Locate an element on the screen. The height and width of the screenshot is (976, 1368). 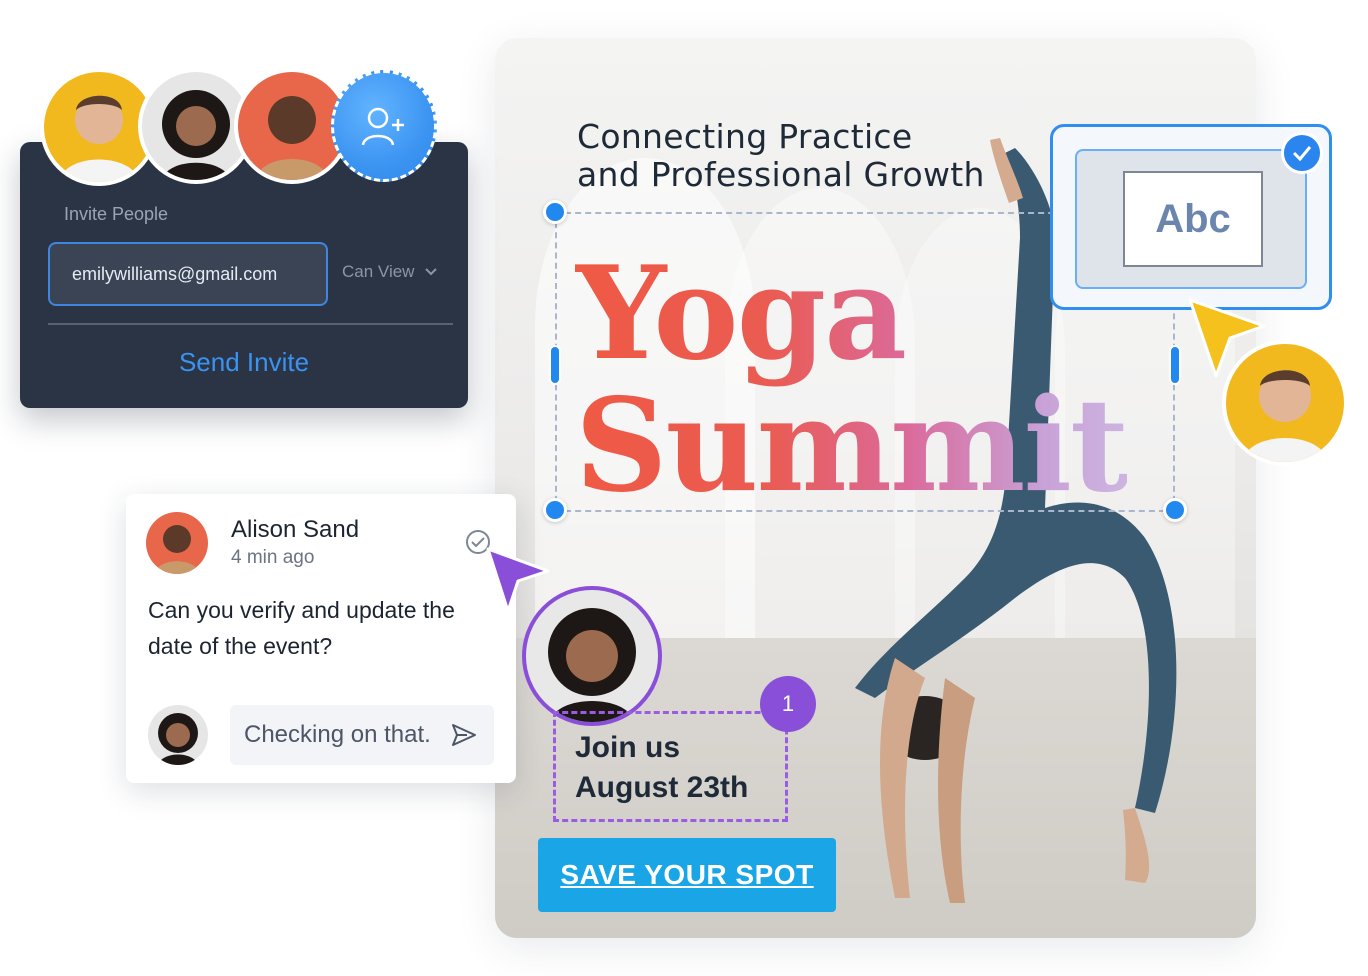
comment-time: 4 min ago is located at coordinates (273, 557).